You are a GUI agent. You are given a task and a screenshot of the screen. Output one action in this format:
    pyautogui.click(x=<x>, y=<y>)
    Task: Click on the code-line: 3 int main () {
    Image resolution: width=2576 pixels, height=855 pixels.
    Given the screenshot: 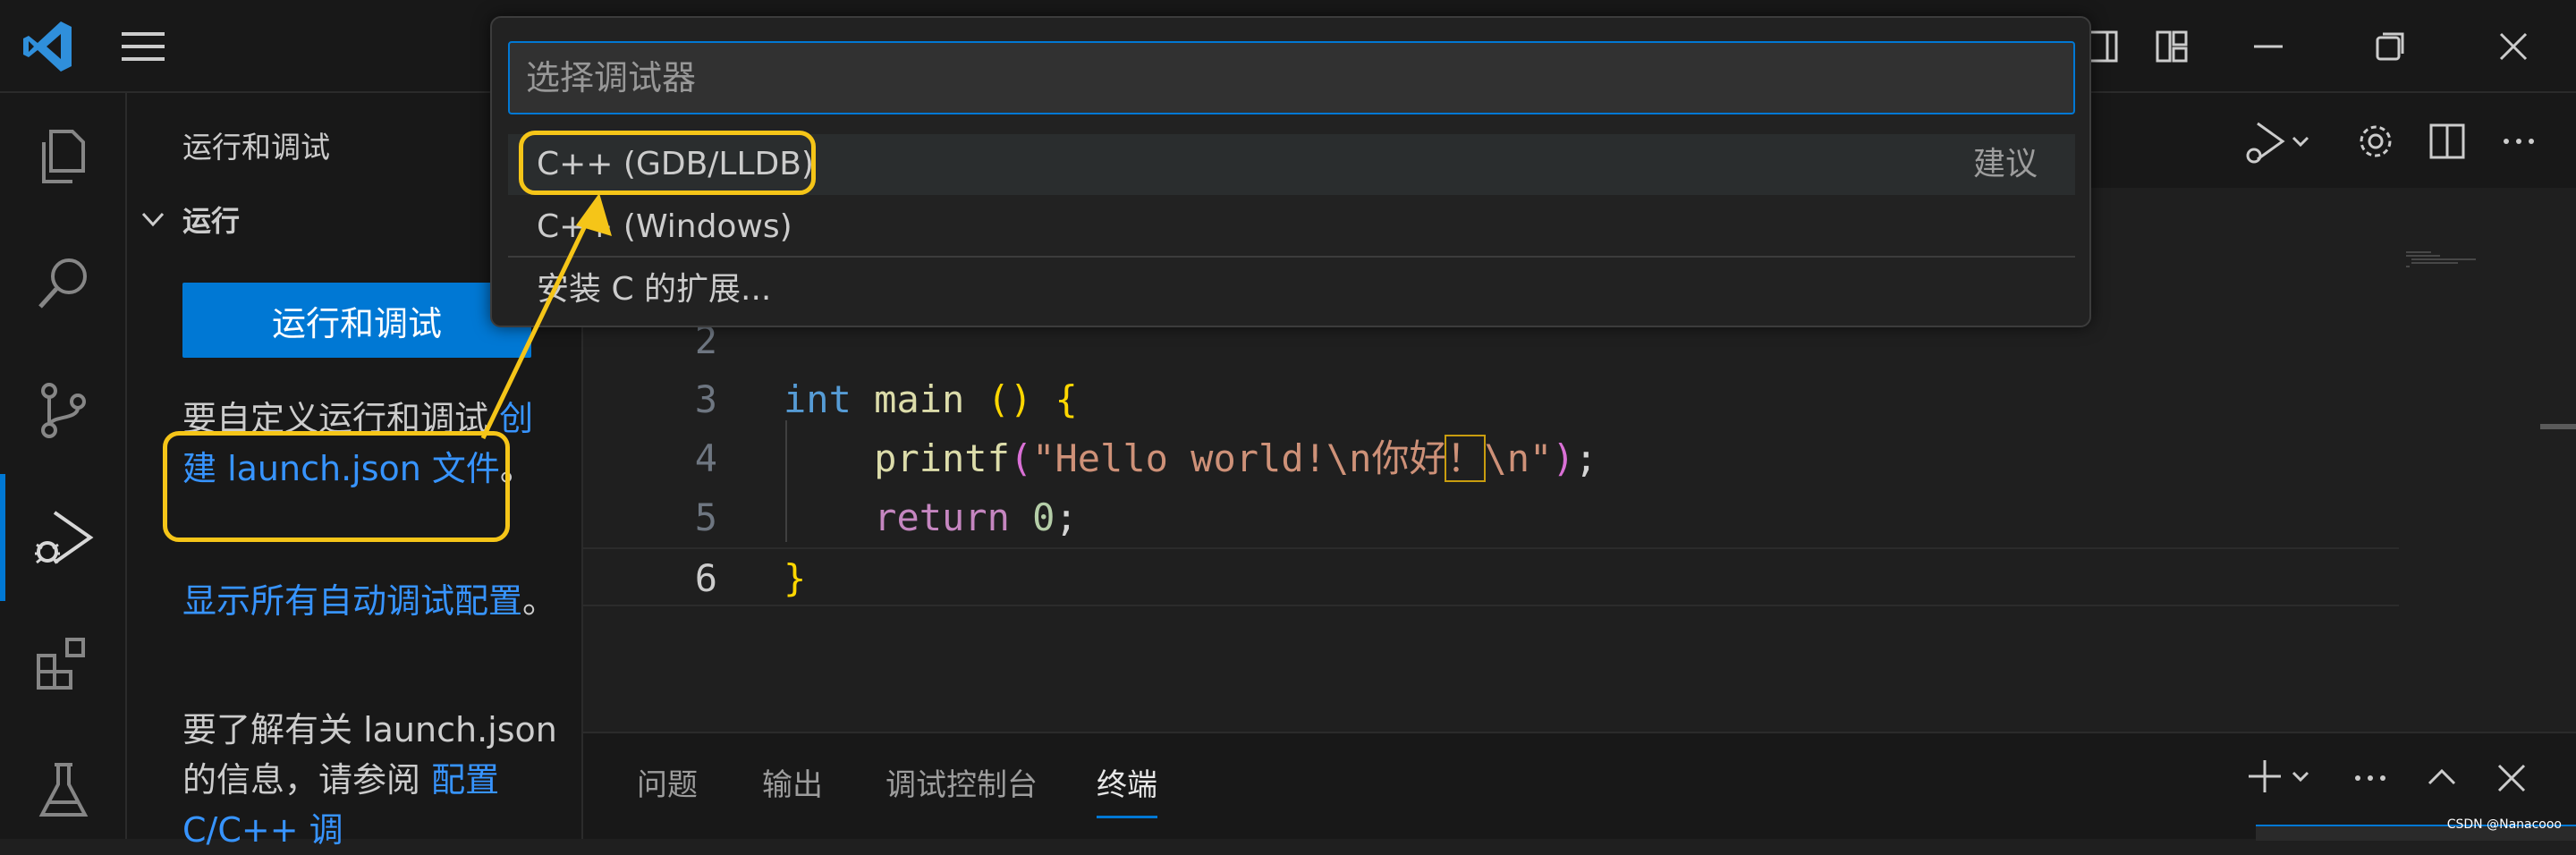 What is the action you would take?
    pyautogui.click(x=1579, y=400)
    